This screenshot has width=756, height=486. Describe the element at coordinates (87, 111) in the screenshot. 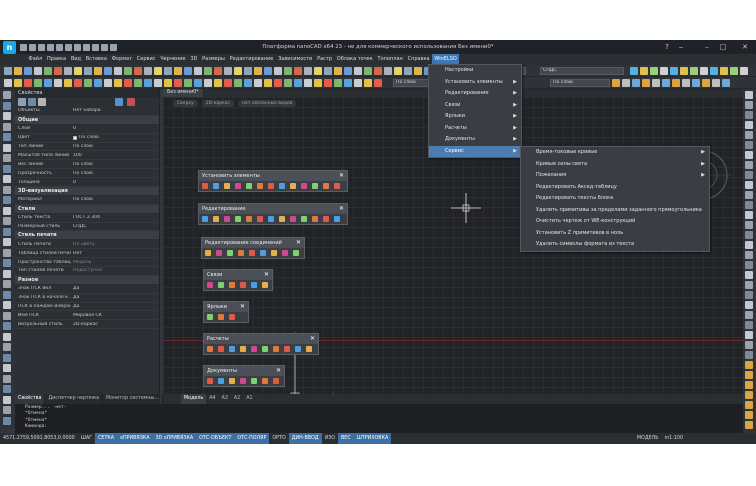

I see `prop-row-objects: Объекты Нет набора` at that location.